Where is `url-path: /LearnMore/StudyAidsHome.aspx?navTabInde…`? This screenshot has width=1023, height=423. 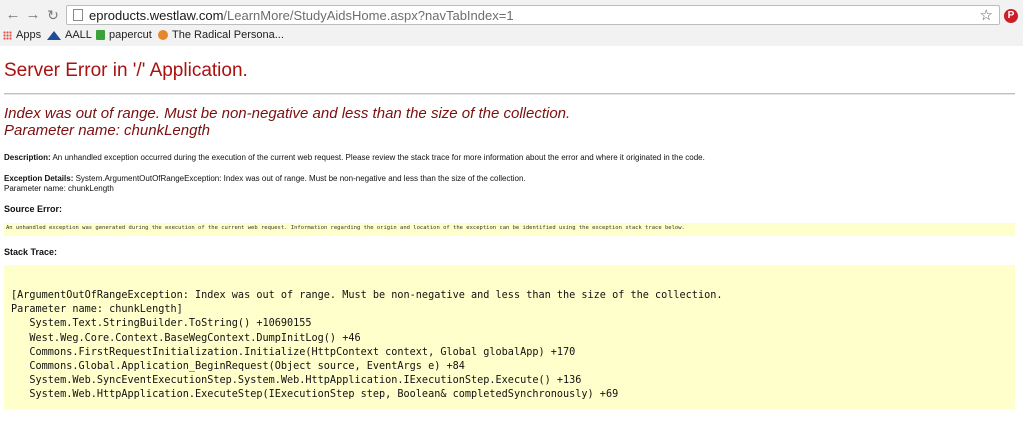 url-path: /LearnMore/StudyAidsHome.aspx?navTabInde… is located at coordinates (368, 15).